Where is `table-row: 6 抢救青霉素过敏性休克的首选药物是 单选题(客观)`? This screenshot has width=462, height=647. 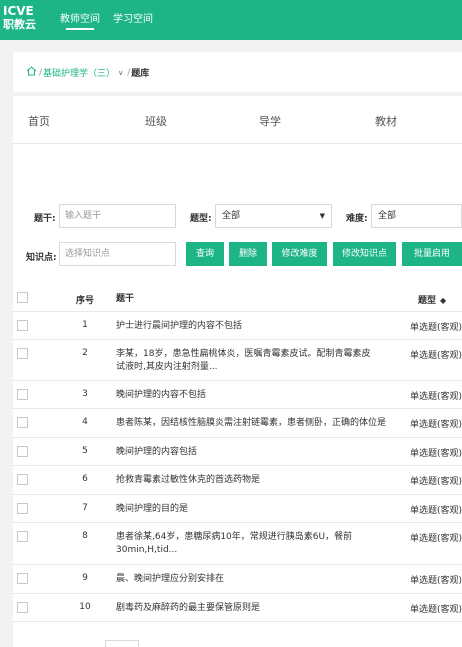
table-row: 6 抢救青霉素过敏性休克的首选药物是 单选题(客观) is located at coordinates (237, 480).